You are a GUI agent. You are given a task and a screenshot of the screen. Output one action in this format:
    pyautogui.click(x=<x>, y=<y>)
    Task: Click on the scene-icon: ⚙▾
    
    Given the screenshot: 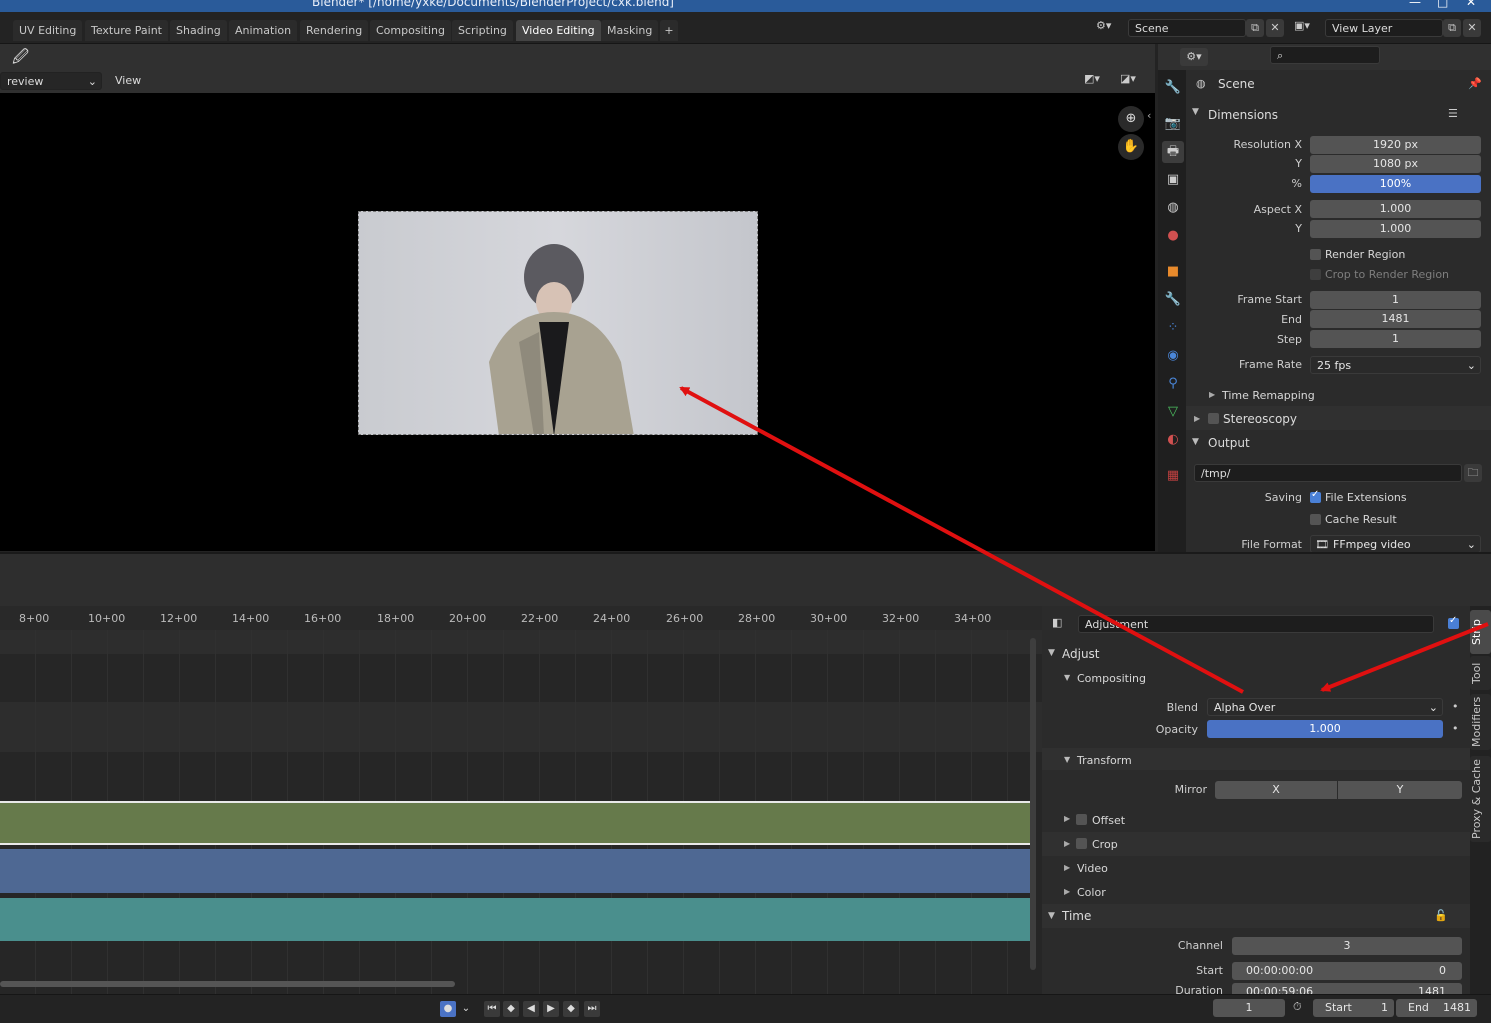 What is the action you would take?
    pyautogui.click(x=1111, y=28)
    